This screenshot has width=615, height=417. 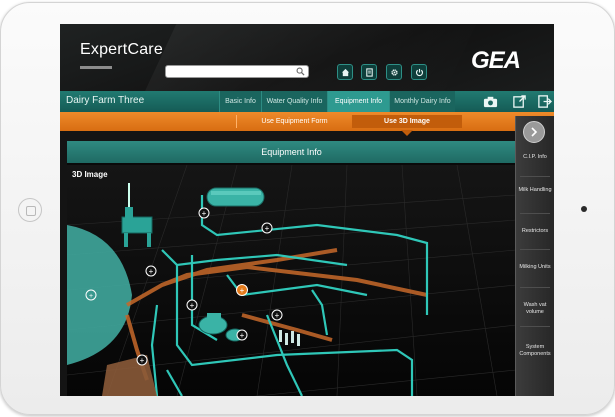 What do you see at coordinates (407, 133) in the screenshot?
I see `active-indicator` at bounding box center [407, 133].